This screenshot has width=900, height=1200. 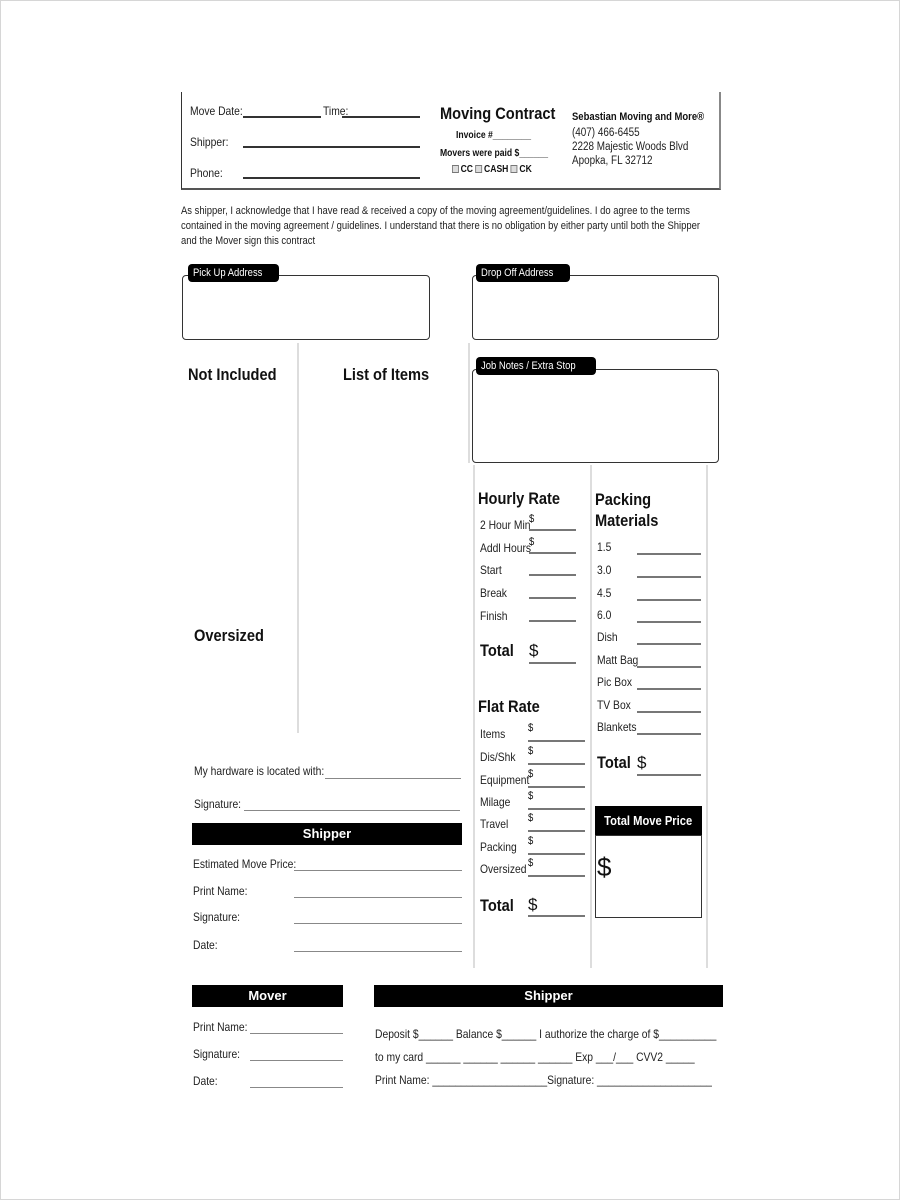 What do you see at coordinates (209, 142) in the screenshot?
I see `shipper-label: Shipper:` at bounding box center [209, 142].